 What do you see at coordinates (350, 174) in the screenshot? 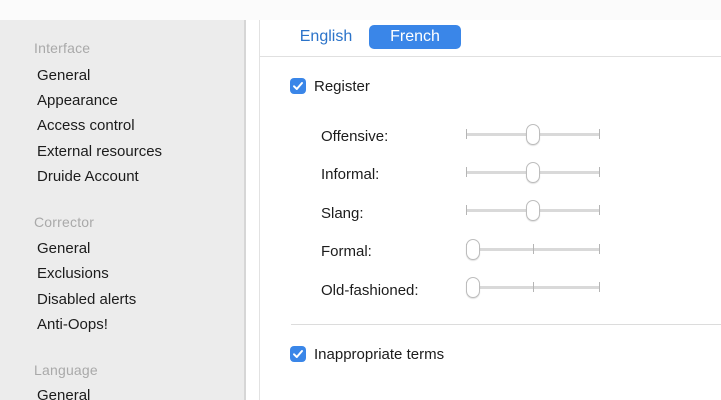
I see `slider-label-informal: Informal:` at bounding box center [350, 174].